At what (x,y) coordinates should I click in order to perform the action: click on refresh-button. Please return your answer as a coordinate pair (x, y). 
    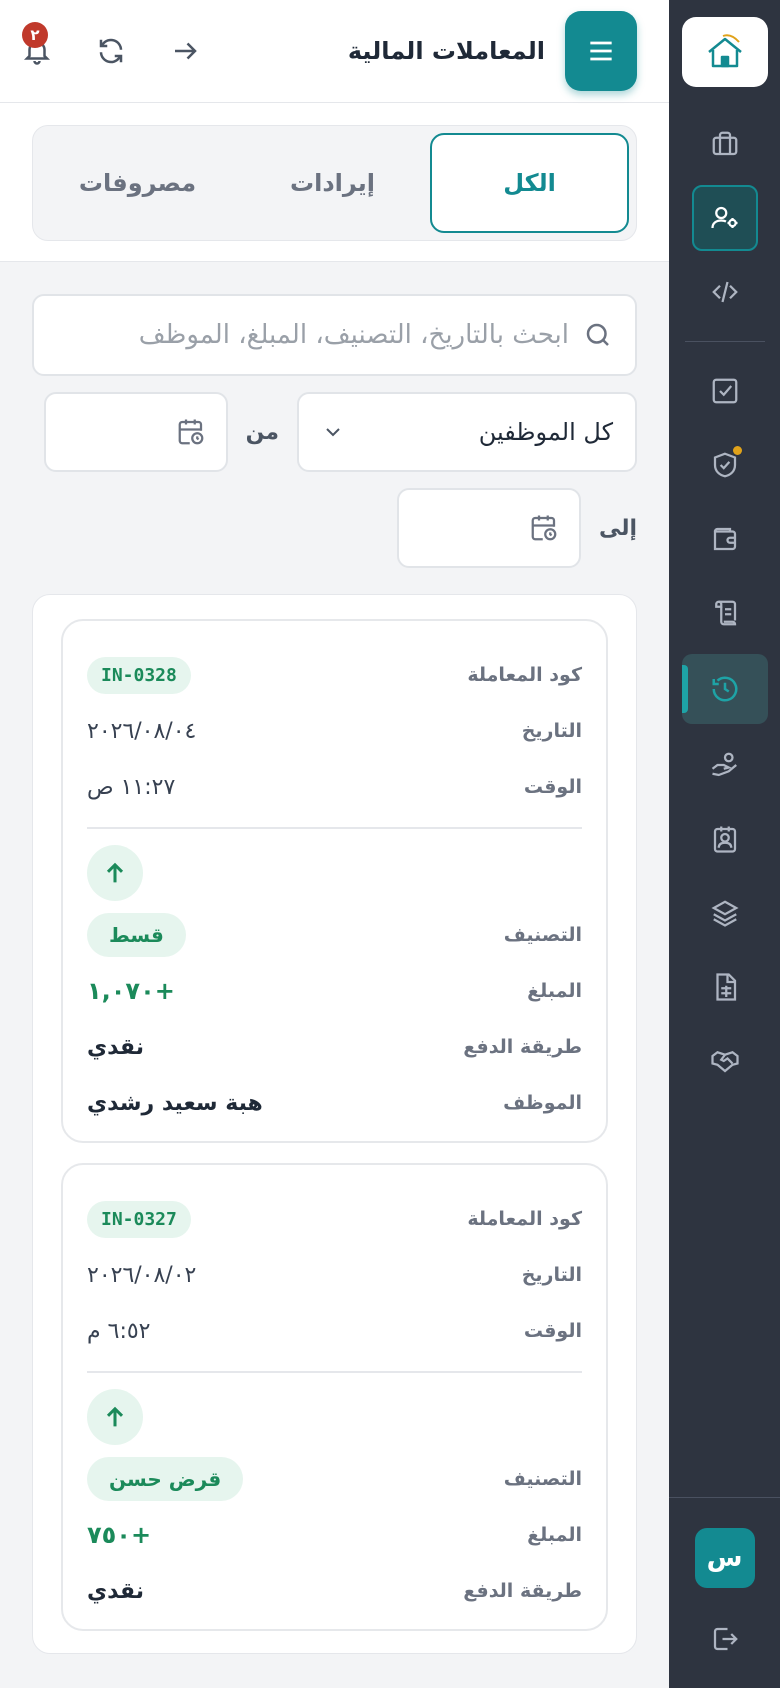
    Looking at the image, I should click on (111, 51).